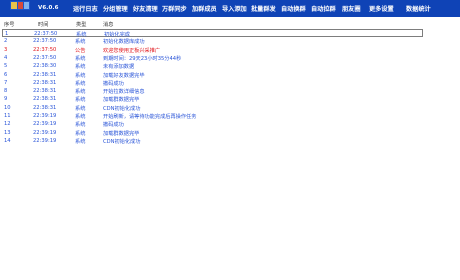  Describe the element at coordinates (6, 99) in the screenshot. I see `log-cell-index: 9` at that location.